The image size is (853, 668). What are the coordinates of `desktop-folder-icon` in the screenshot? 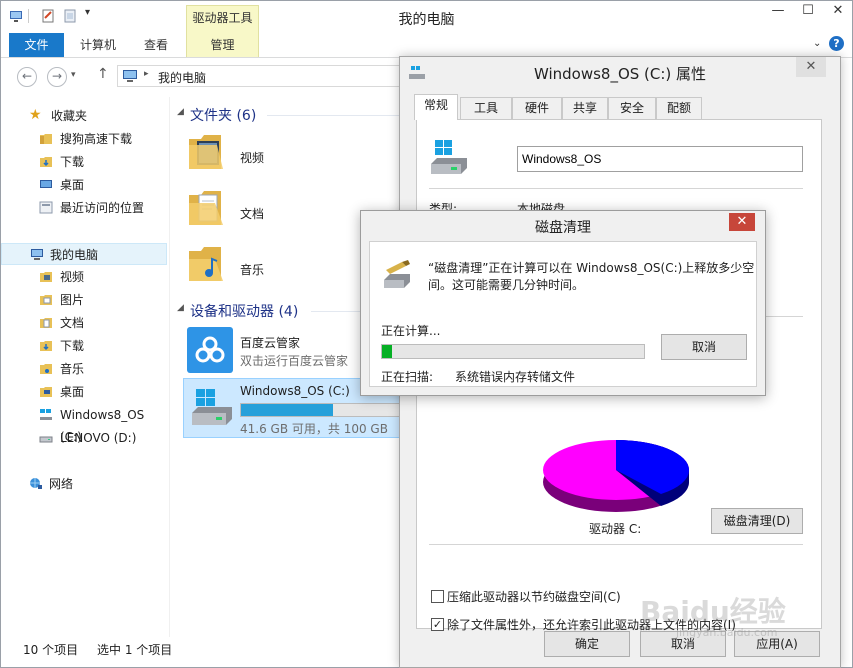 It's located at (46, 392).